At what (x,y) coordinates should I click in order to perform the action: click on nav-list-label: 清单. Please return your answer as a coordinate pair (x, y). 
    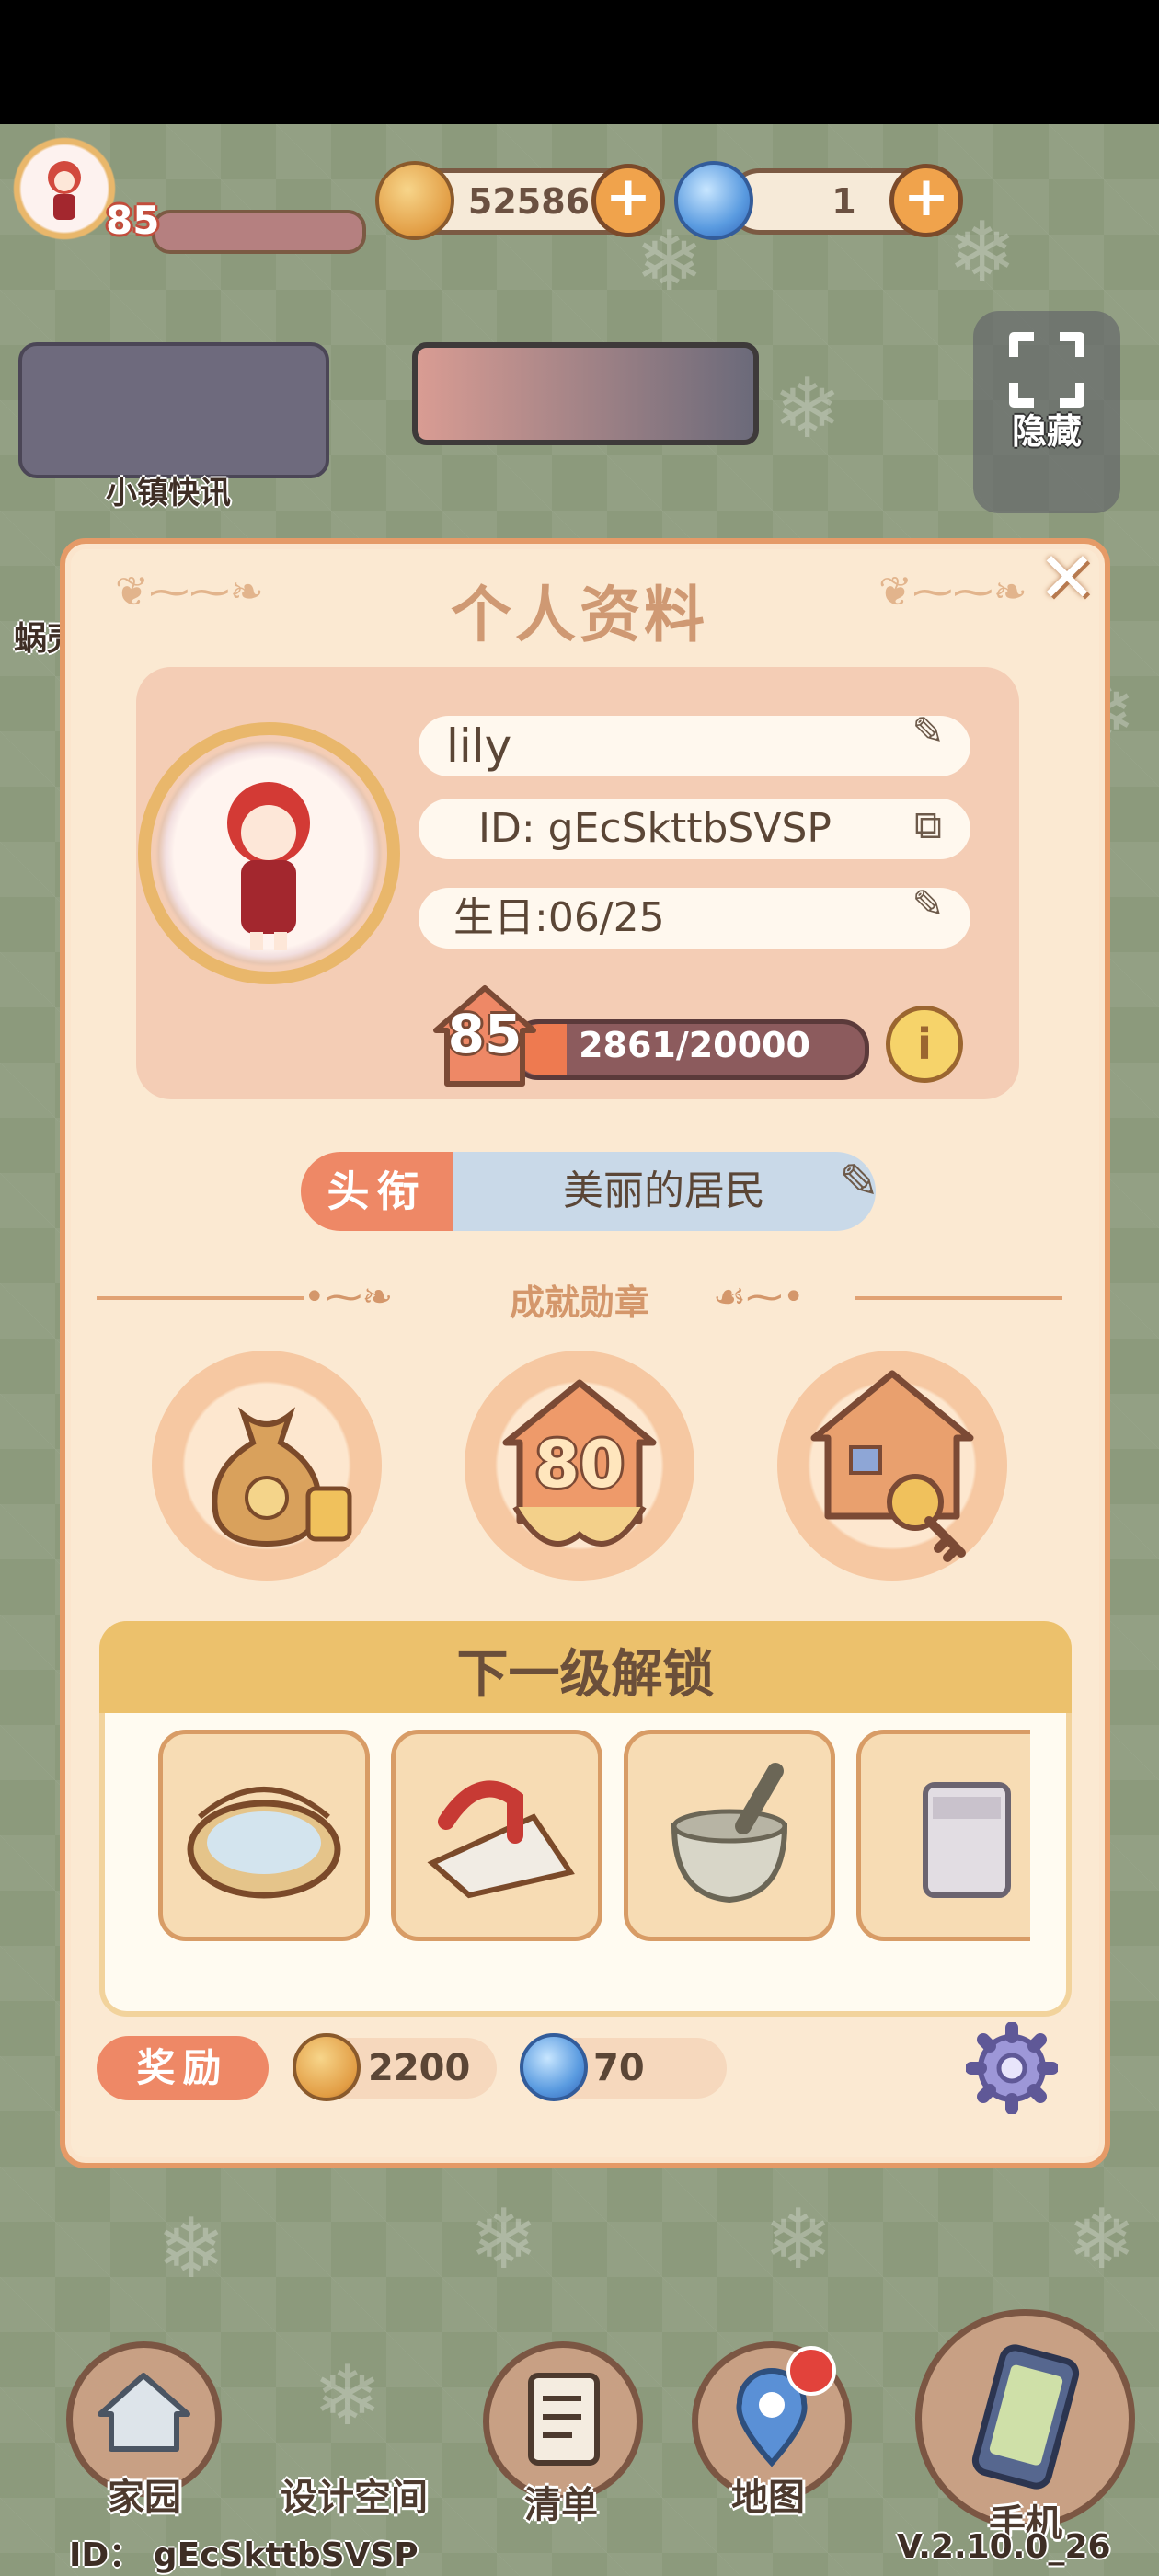
    Looking at the image, I should click on (561, 2505).